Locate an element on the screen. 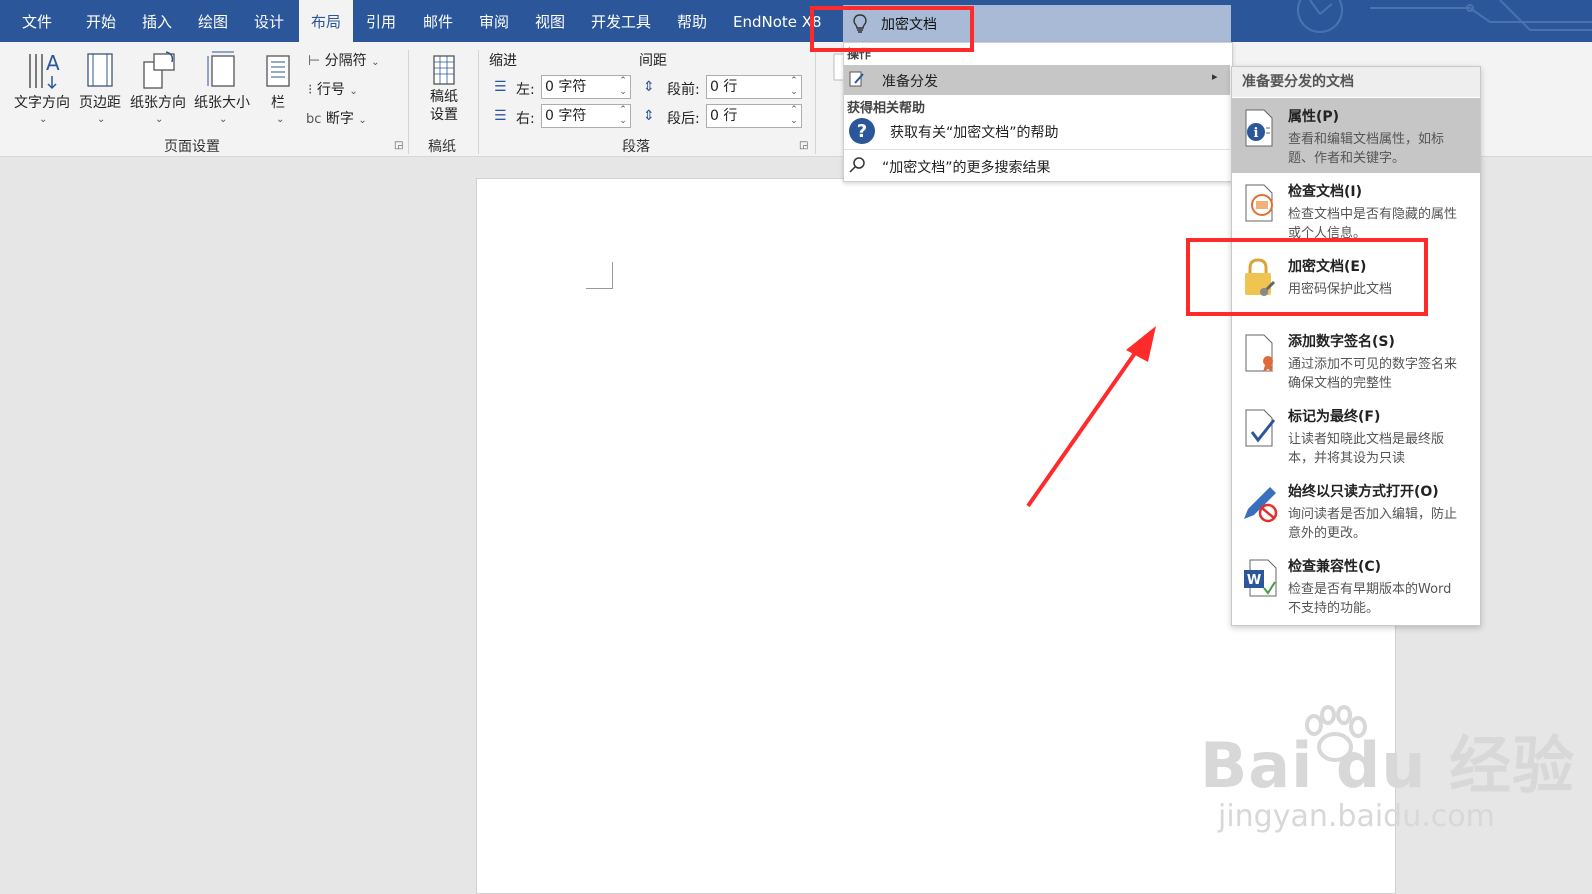  properties-menu-item: i 属性(P) 查看和编辑文档属性，如标题、作者和关键字。 is located at coordinates (1356, 135).